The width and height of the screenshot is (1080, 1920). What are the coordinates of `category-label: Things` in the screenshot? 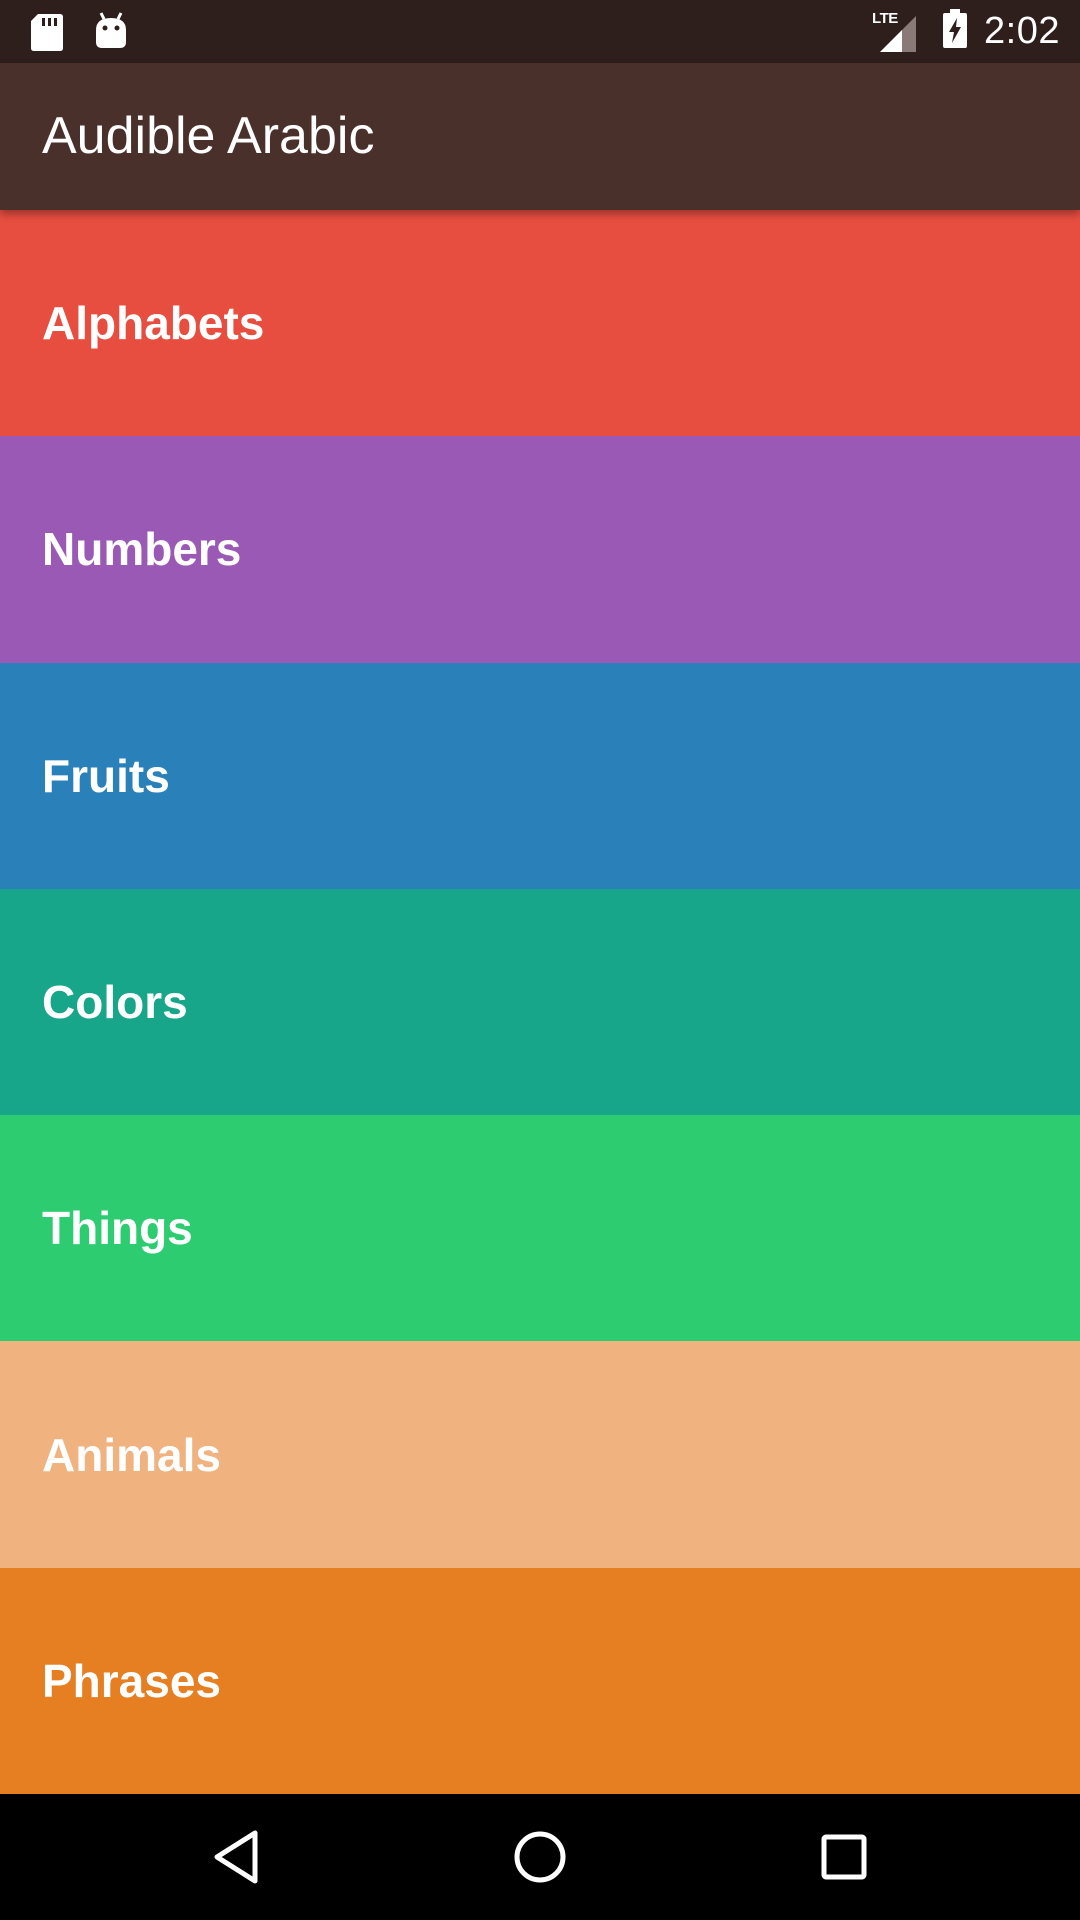 It's located at (117, 1228).